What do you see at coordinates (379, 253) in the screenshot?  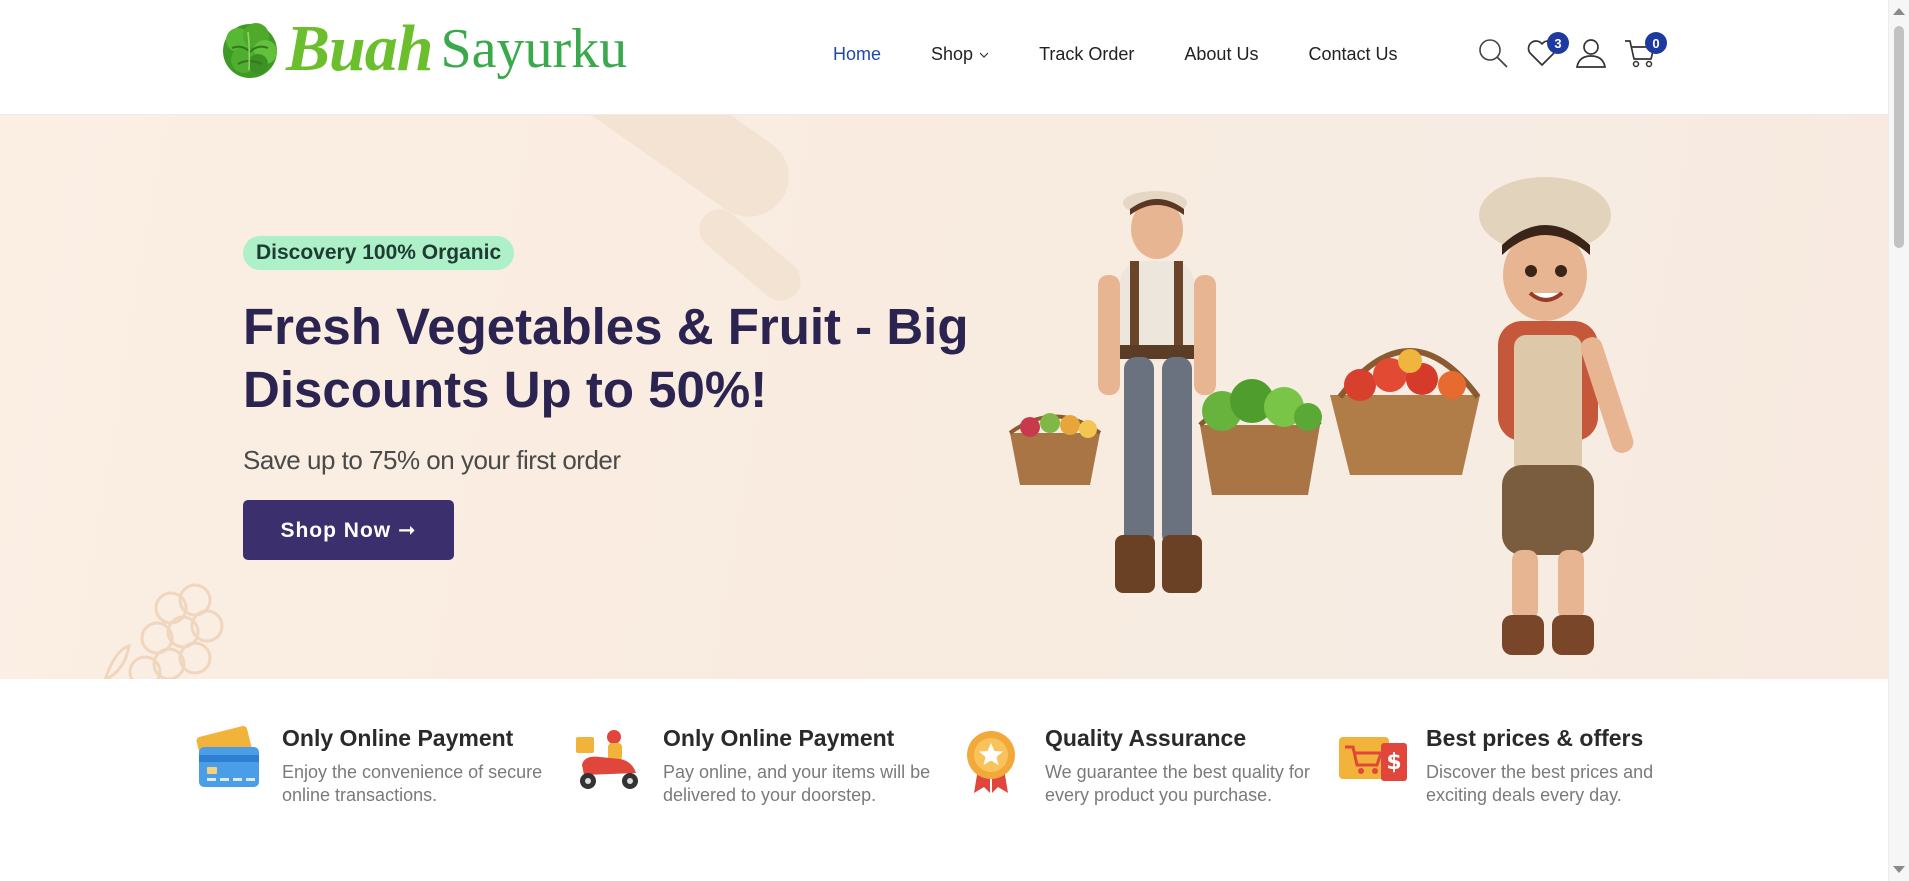 I see `organic-tag: Discovery 100% Organic` at bounding box center [379, 253].